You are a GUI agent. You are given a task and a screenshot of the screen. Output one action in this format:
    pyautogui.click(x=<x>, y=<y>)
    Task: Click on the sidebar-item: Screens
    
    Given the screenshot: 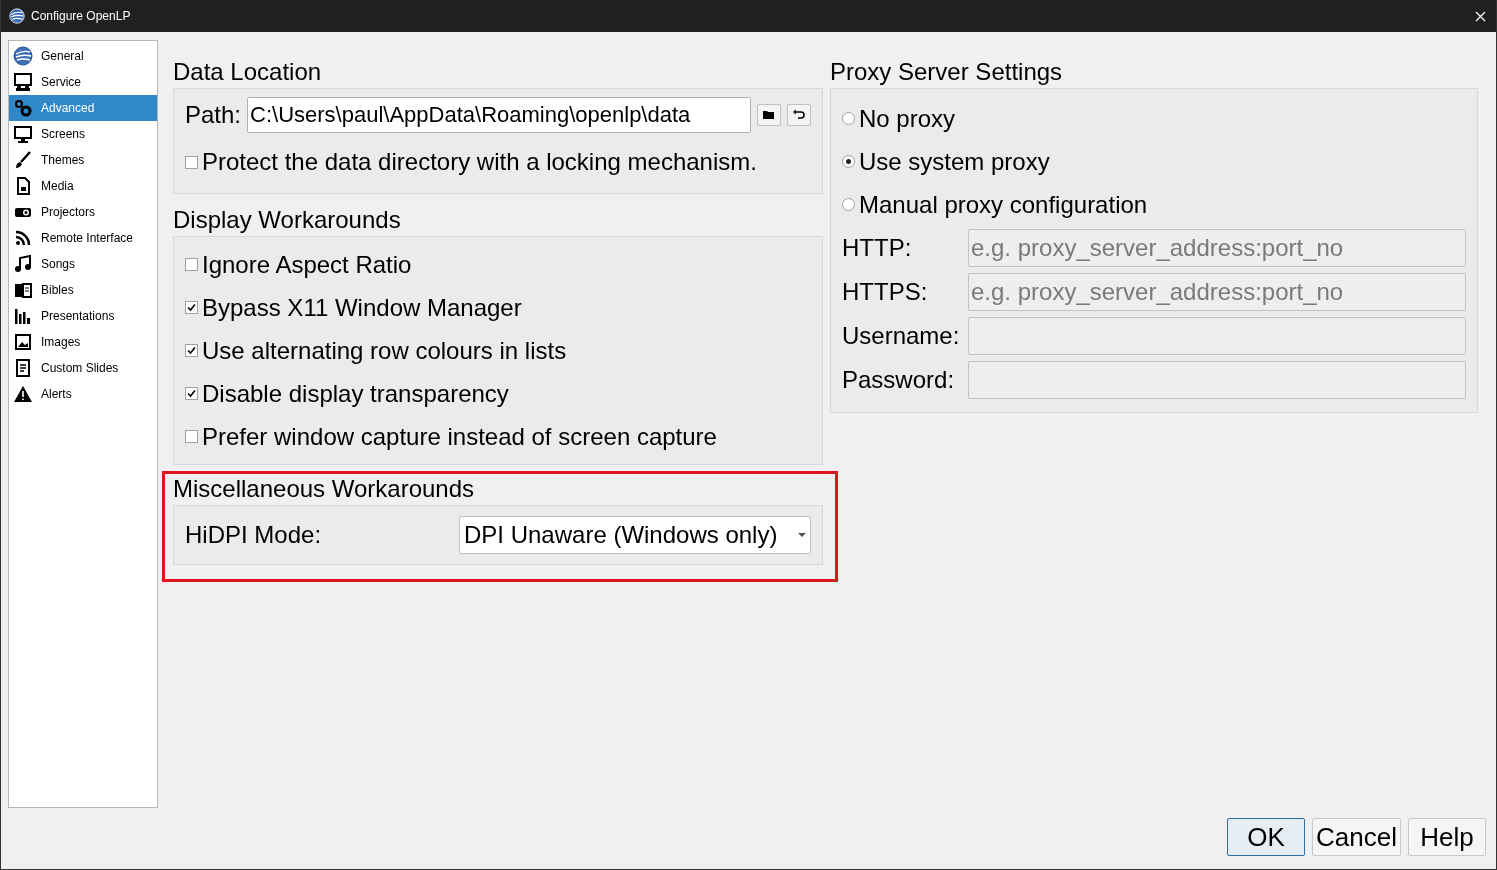 What is the action you would take?
    pyautogui.click(x=83, y=134)
    